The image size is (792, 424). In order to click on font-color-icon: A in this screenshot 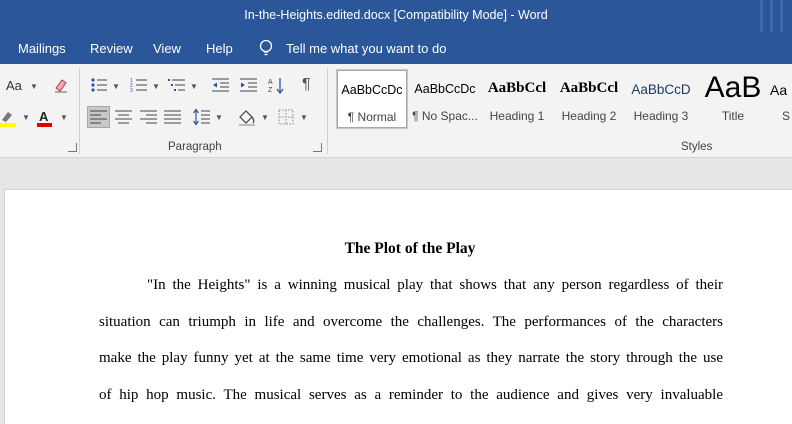, I will do `click(45, 118)`.